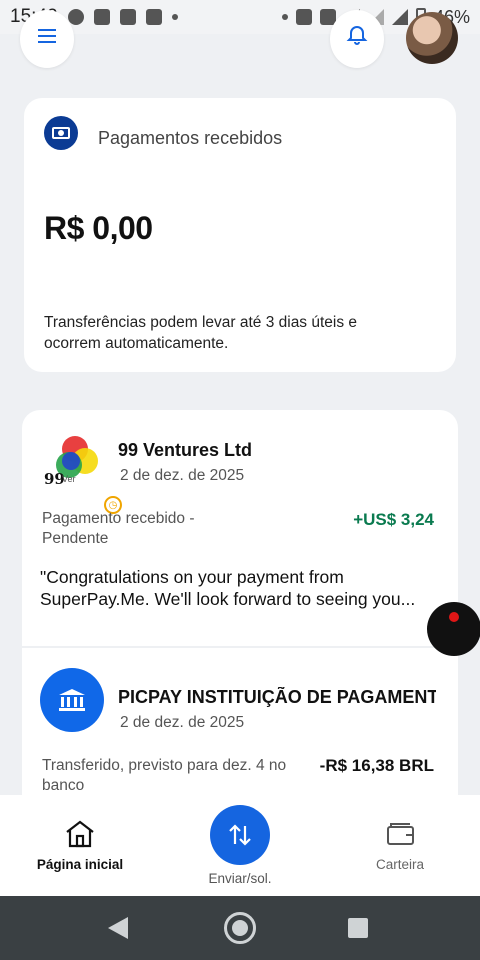 The image size is (480, 960). What do you see at coordinates (185, 450) in the screenshot?
I see `transaction-name: 99 Ventures Ltd` at bounding box center [185, 450].